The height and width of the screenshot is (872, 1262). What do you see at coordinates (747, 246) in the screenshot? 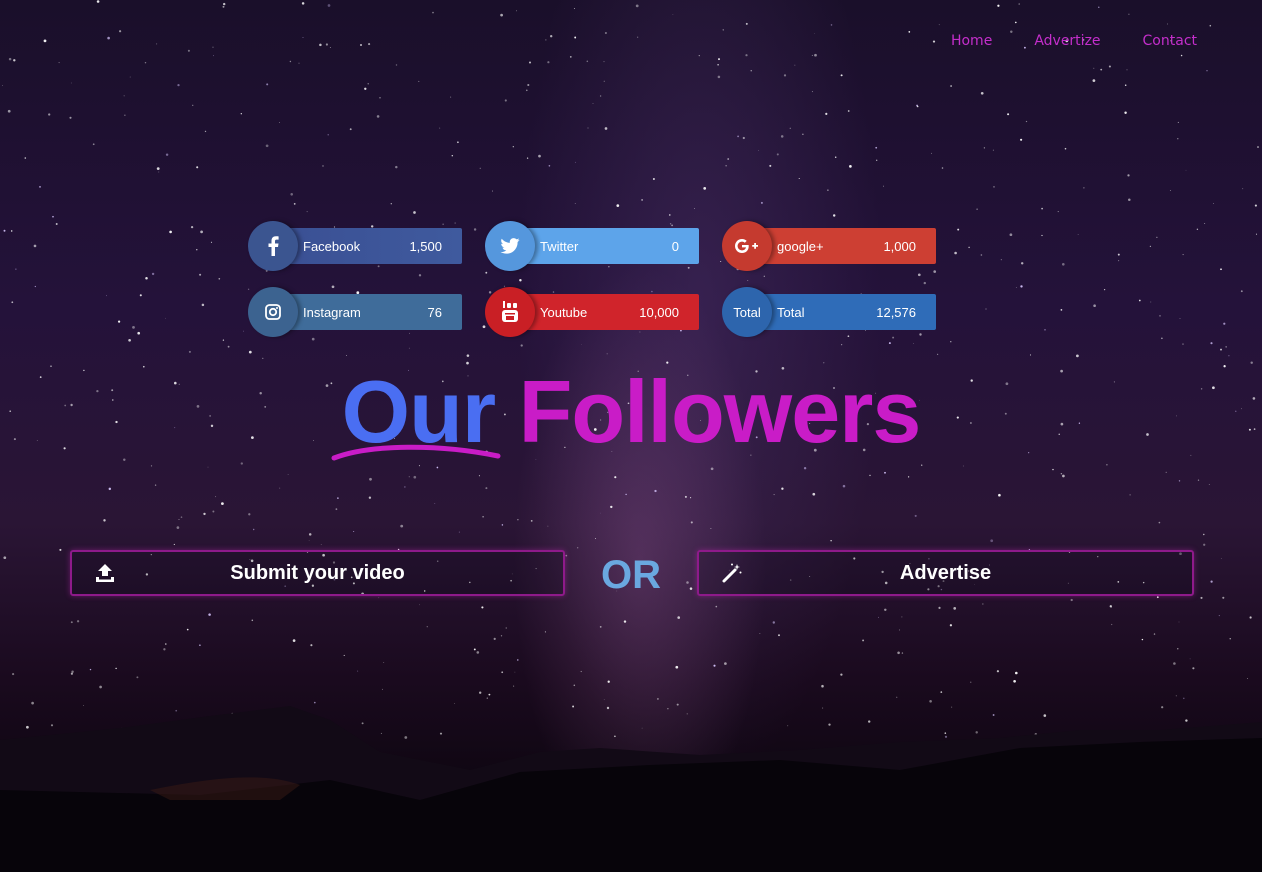
I see `google-plus-icon` at bounding box center [747, 246].